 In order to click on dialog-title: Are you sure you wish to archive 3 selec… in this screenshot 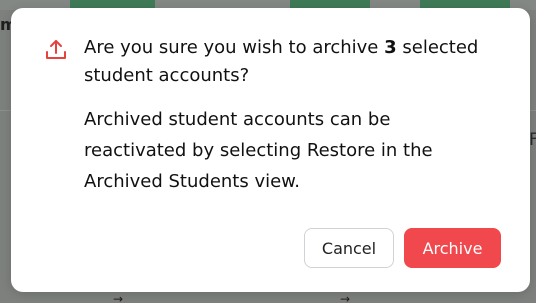, I will do `click(294, 62)`.